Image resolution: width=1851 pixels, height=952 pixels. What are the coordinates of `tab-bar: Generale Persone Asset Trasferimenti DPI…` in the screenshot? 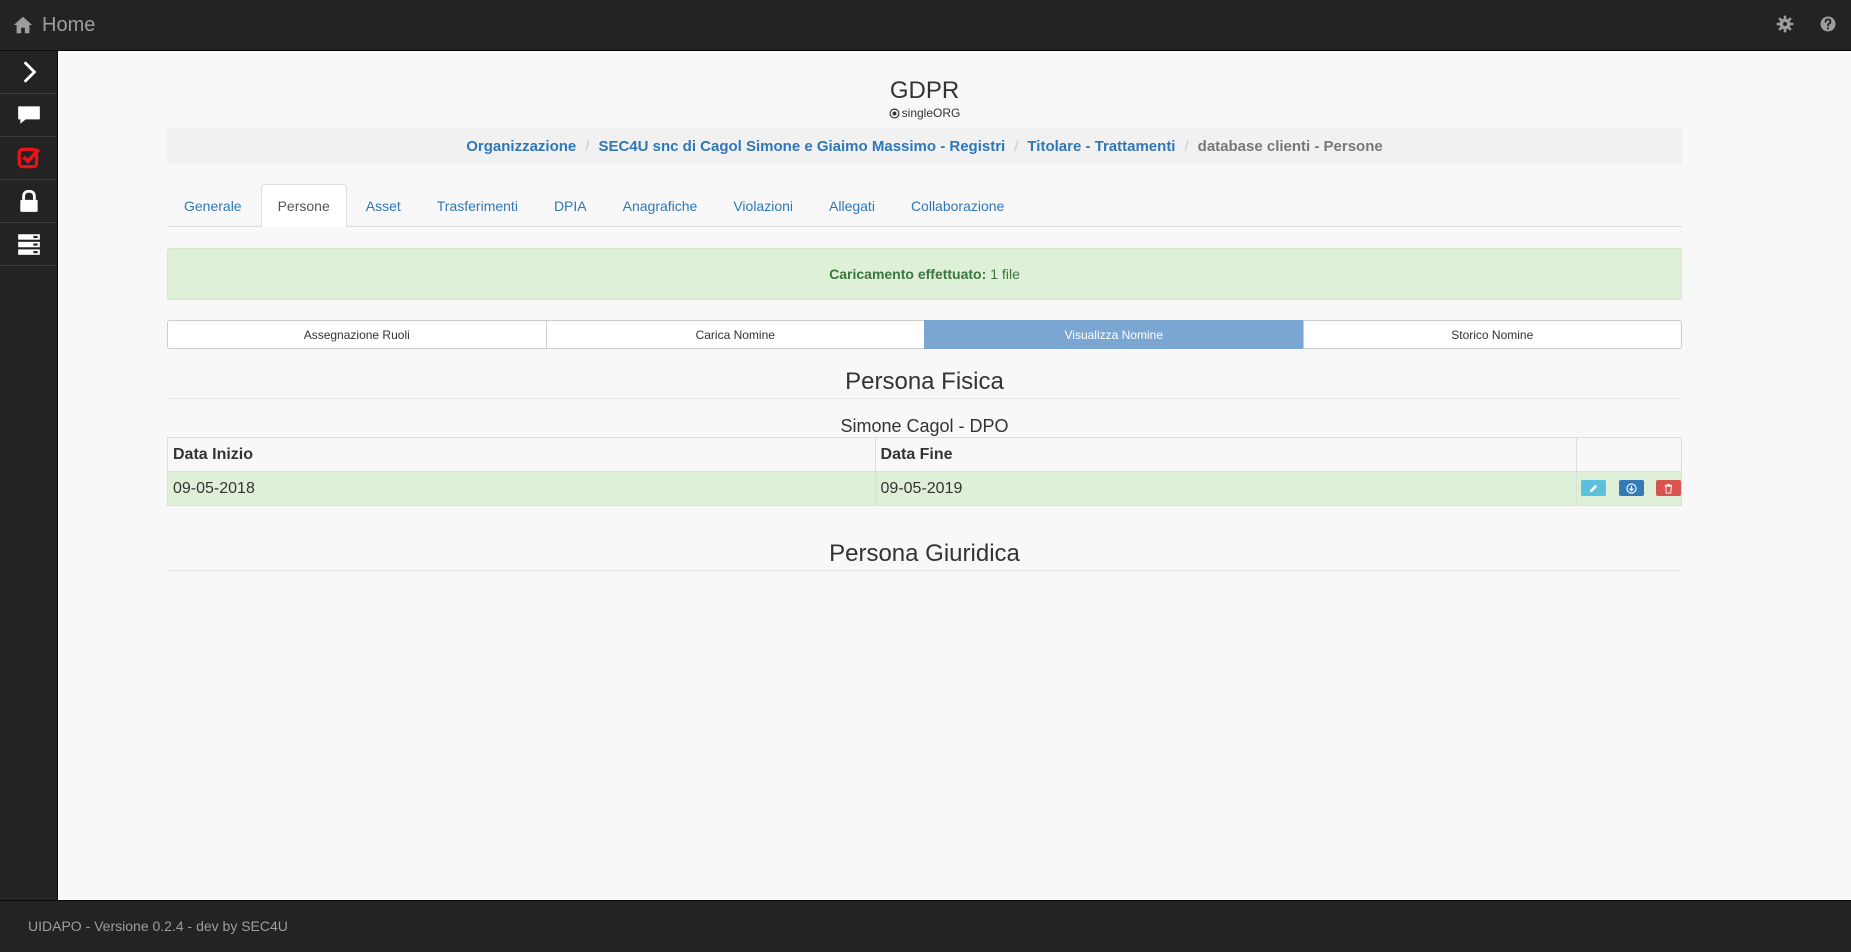 It's located at (924, 205).